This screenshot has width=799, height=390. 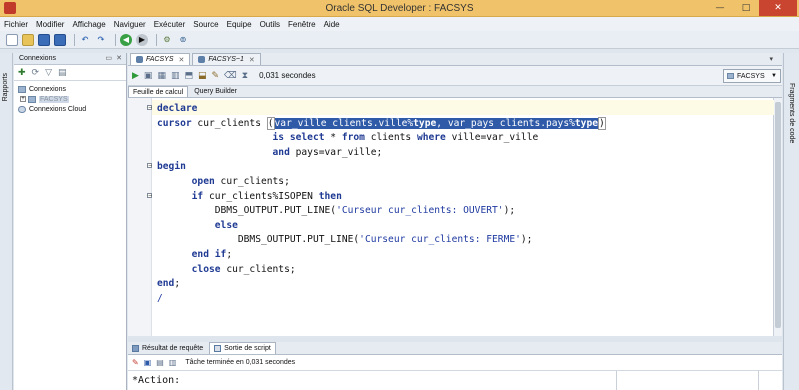 What do you see at coordinates (205, 24) in the screenshot?
I see `menu-source: Source` at bounding box center [205, 24].